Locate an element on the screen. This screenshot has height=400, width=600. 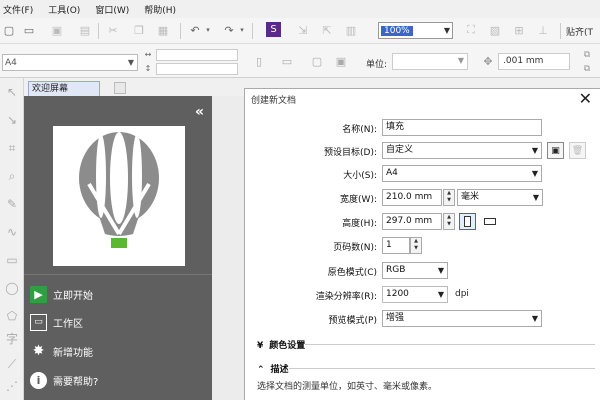
new-tab-icon is located at coordinates (120, 88).